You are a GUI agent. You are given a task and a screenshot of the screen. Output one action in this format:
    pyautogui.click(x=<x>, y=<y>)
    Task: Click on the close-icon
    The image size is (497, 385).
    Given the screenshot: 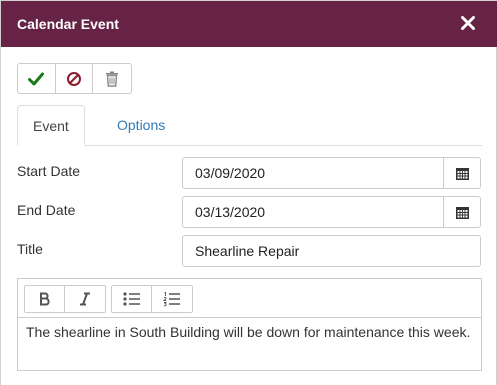 What is the action you would take?
    pyautogui.click(x=468, y=23)
    